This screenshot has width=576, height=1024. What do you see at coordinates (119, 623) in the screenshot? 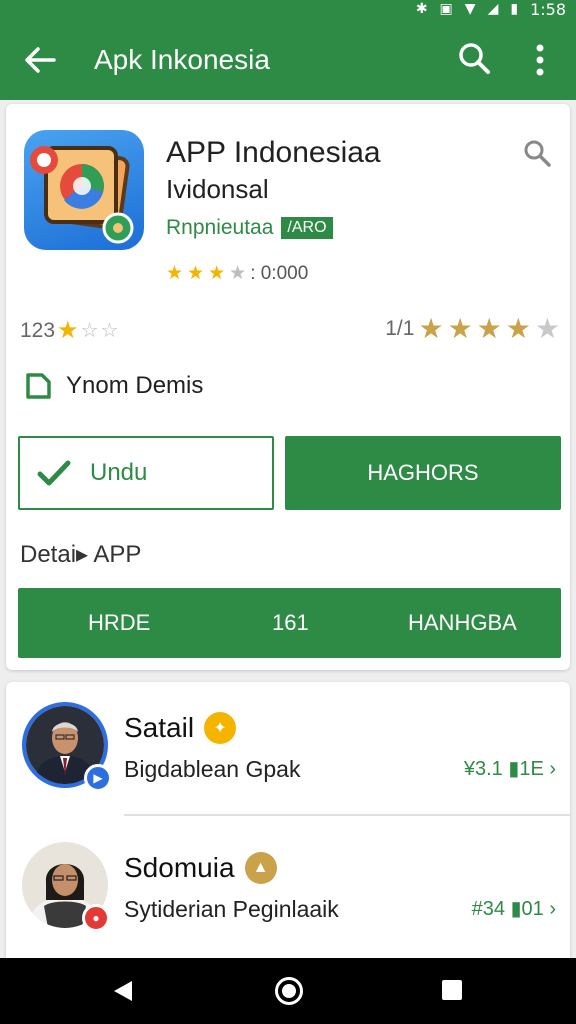
I see `bar-left-label: HRDE` at bounding box center [119, 623].